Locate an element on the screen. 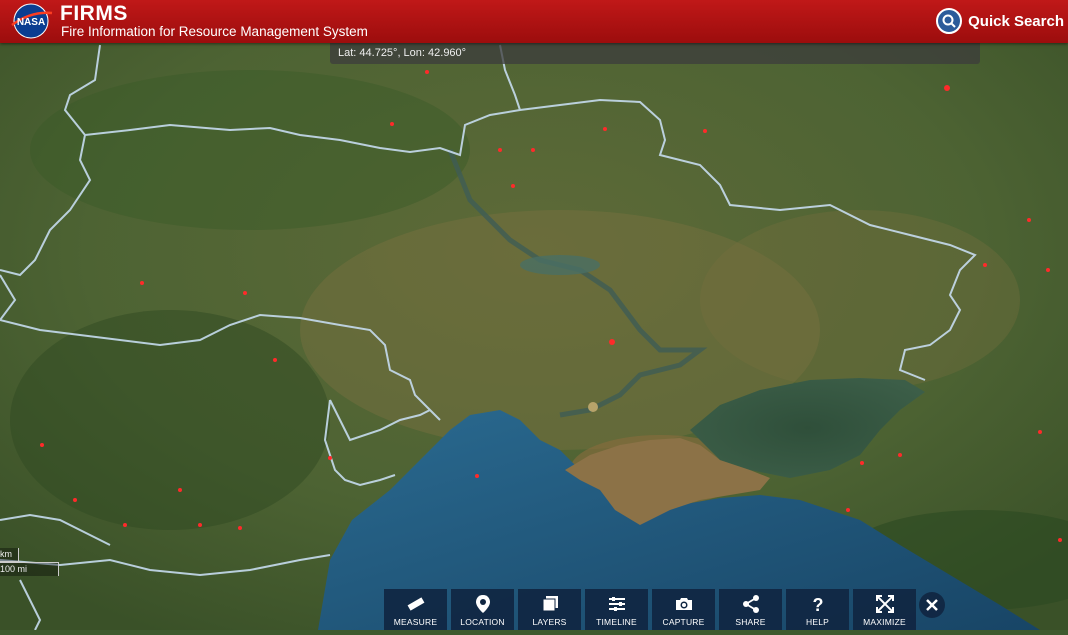 This screenshot has height=635, width=1068. maximize-button: MAXIMIZE is located at coordinates (884, 609).